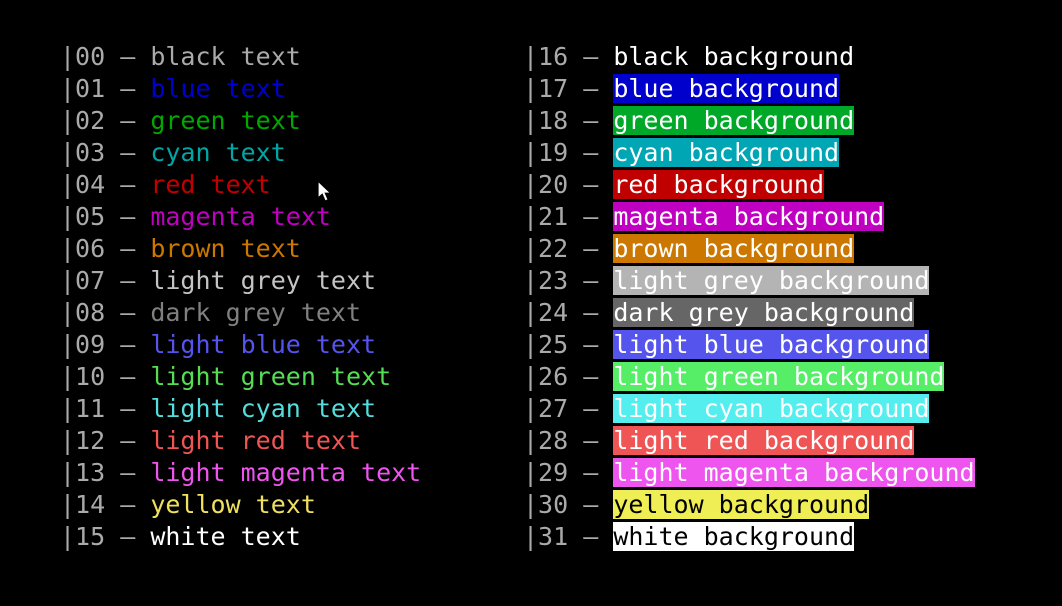  I want to click on color-index-label: |06 –, so click(105, 248).